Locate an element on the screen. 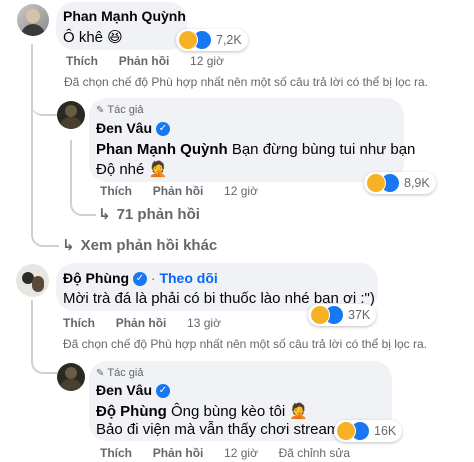 The width and height of the screenshot is (474, 462). follow-button: Theo dõi is located at coordinates (188, 278).